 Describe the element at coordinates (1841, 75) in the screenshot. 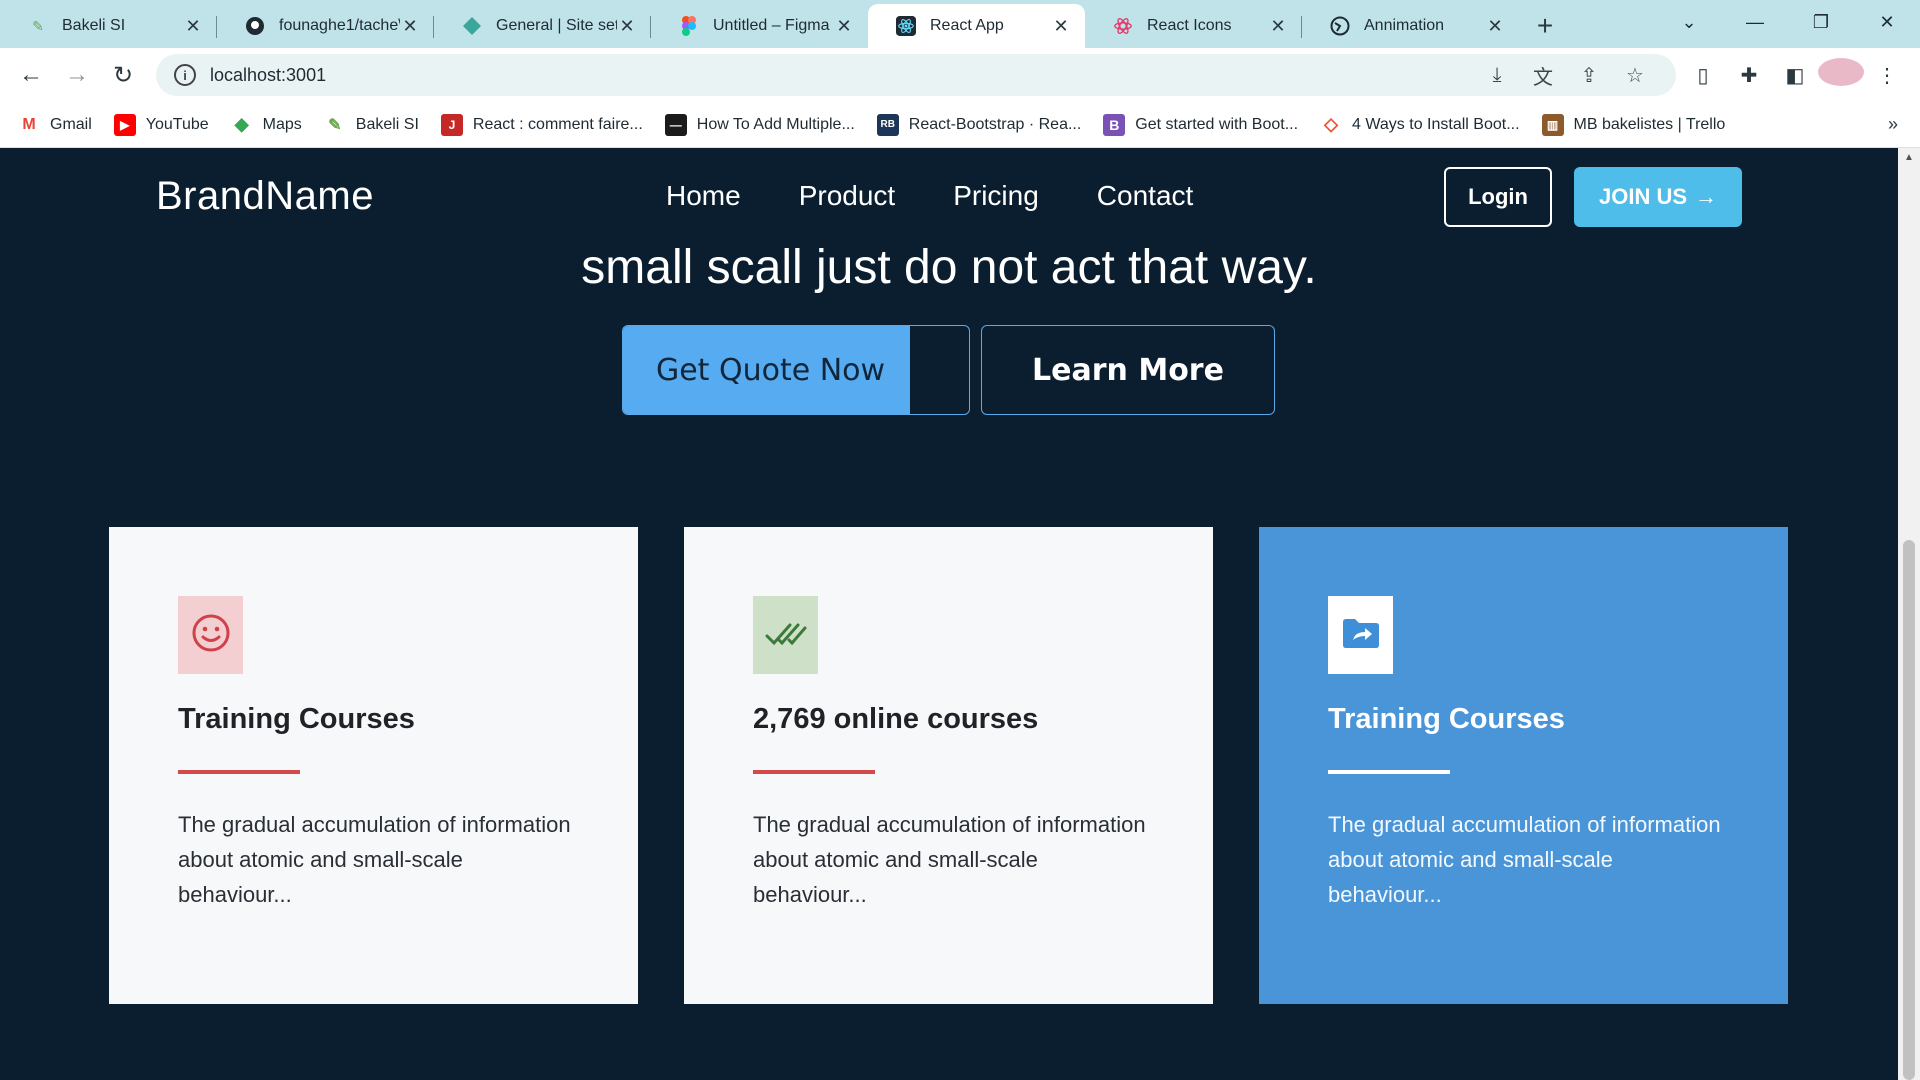

I see `profile-avatar` at that location.